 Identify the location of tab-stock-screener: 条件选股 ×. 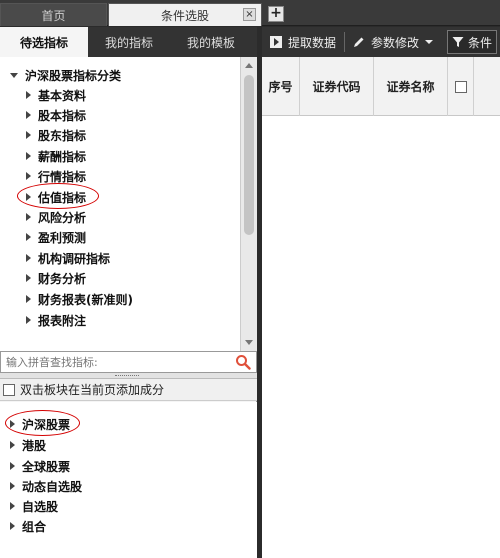
(185, 14).